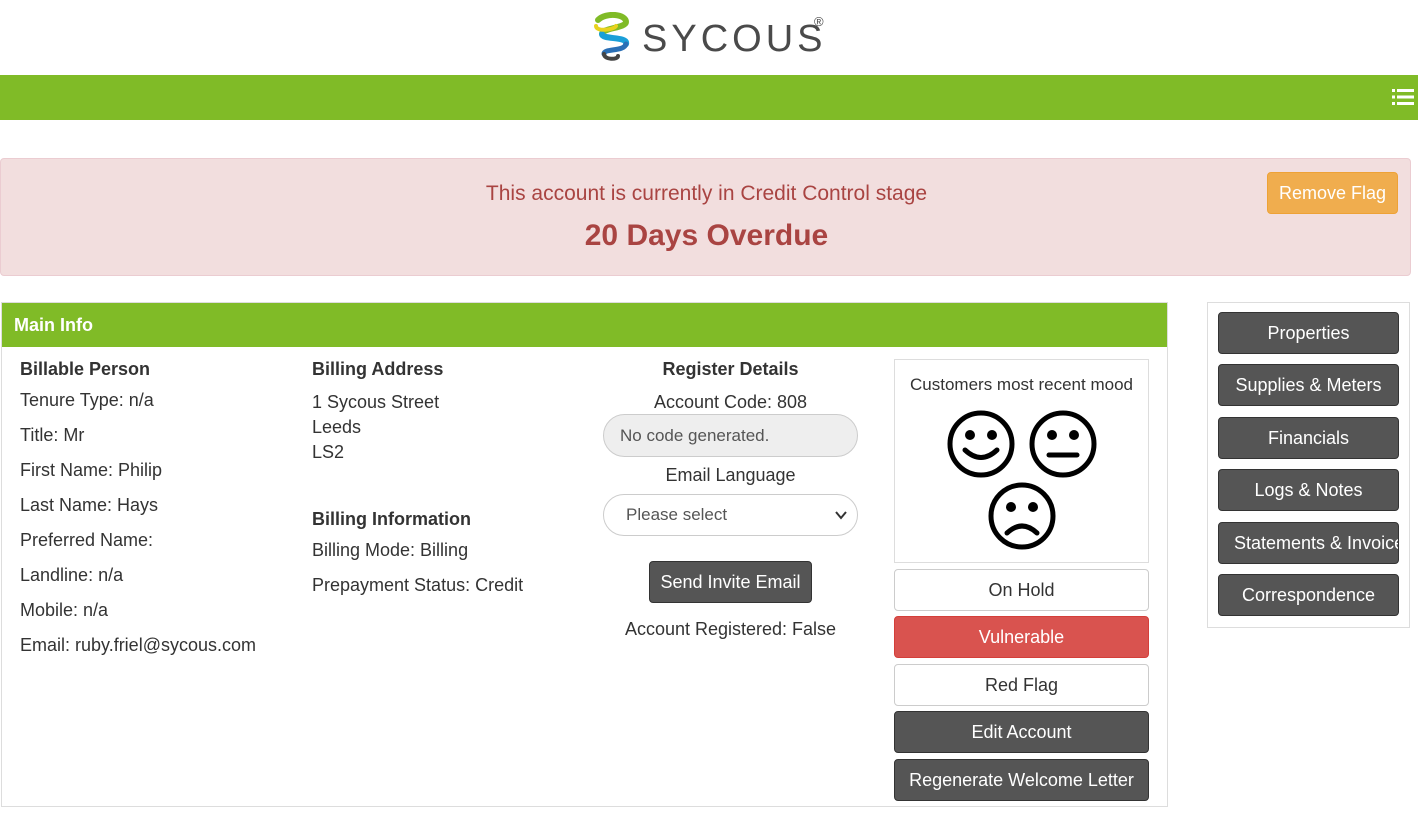 This screenshot has height=814, width=1418. Describe the element at coordinates (1308, 490) in the screenshot. I see `sidebar-item-logs-notes: Logs & Notes` at that location.